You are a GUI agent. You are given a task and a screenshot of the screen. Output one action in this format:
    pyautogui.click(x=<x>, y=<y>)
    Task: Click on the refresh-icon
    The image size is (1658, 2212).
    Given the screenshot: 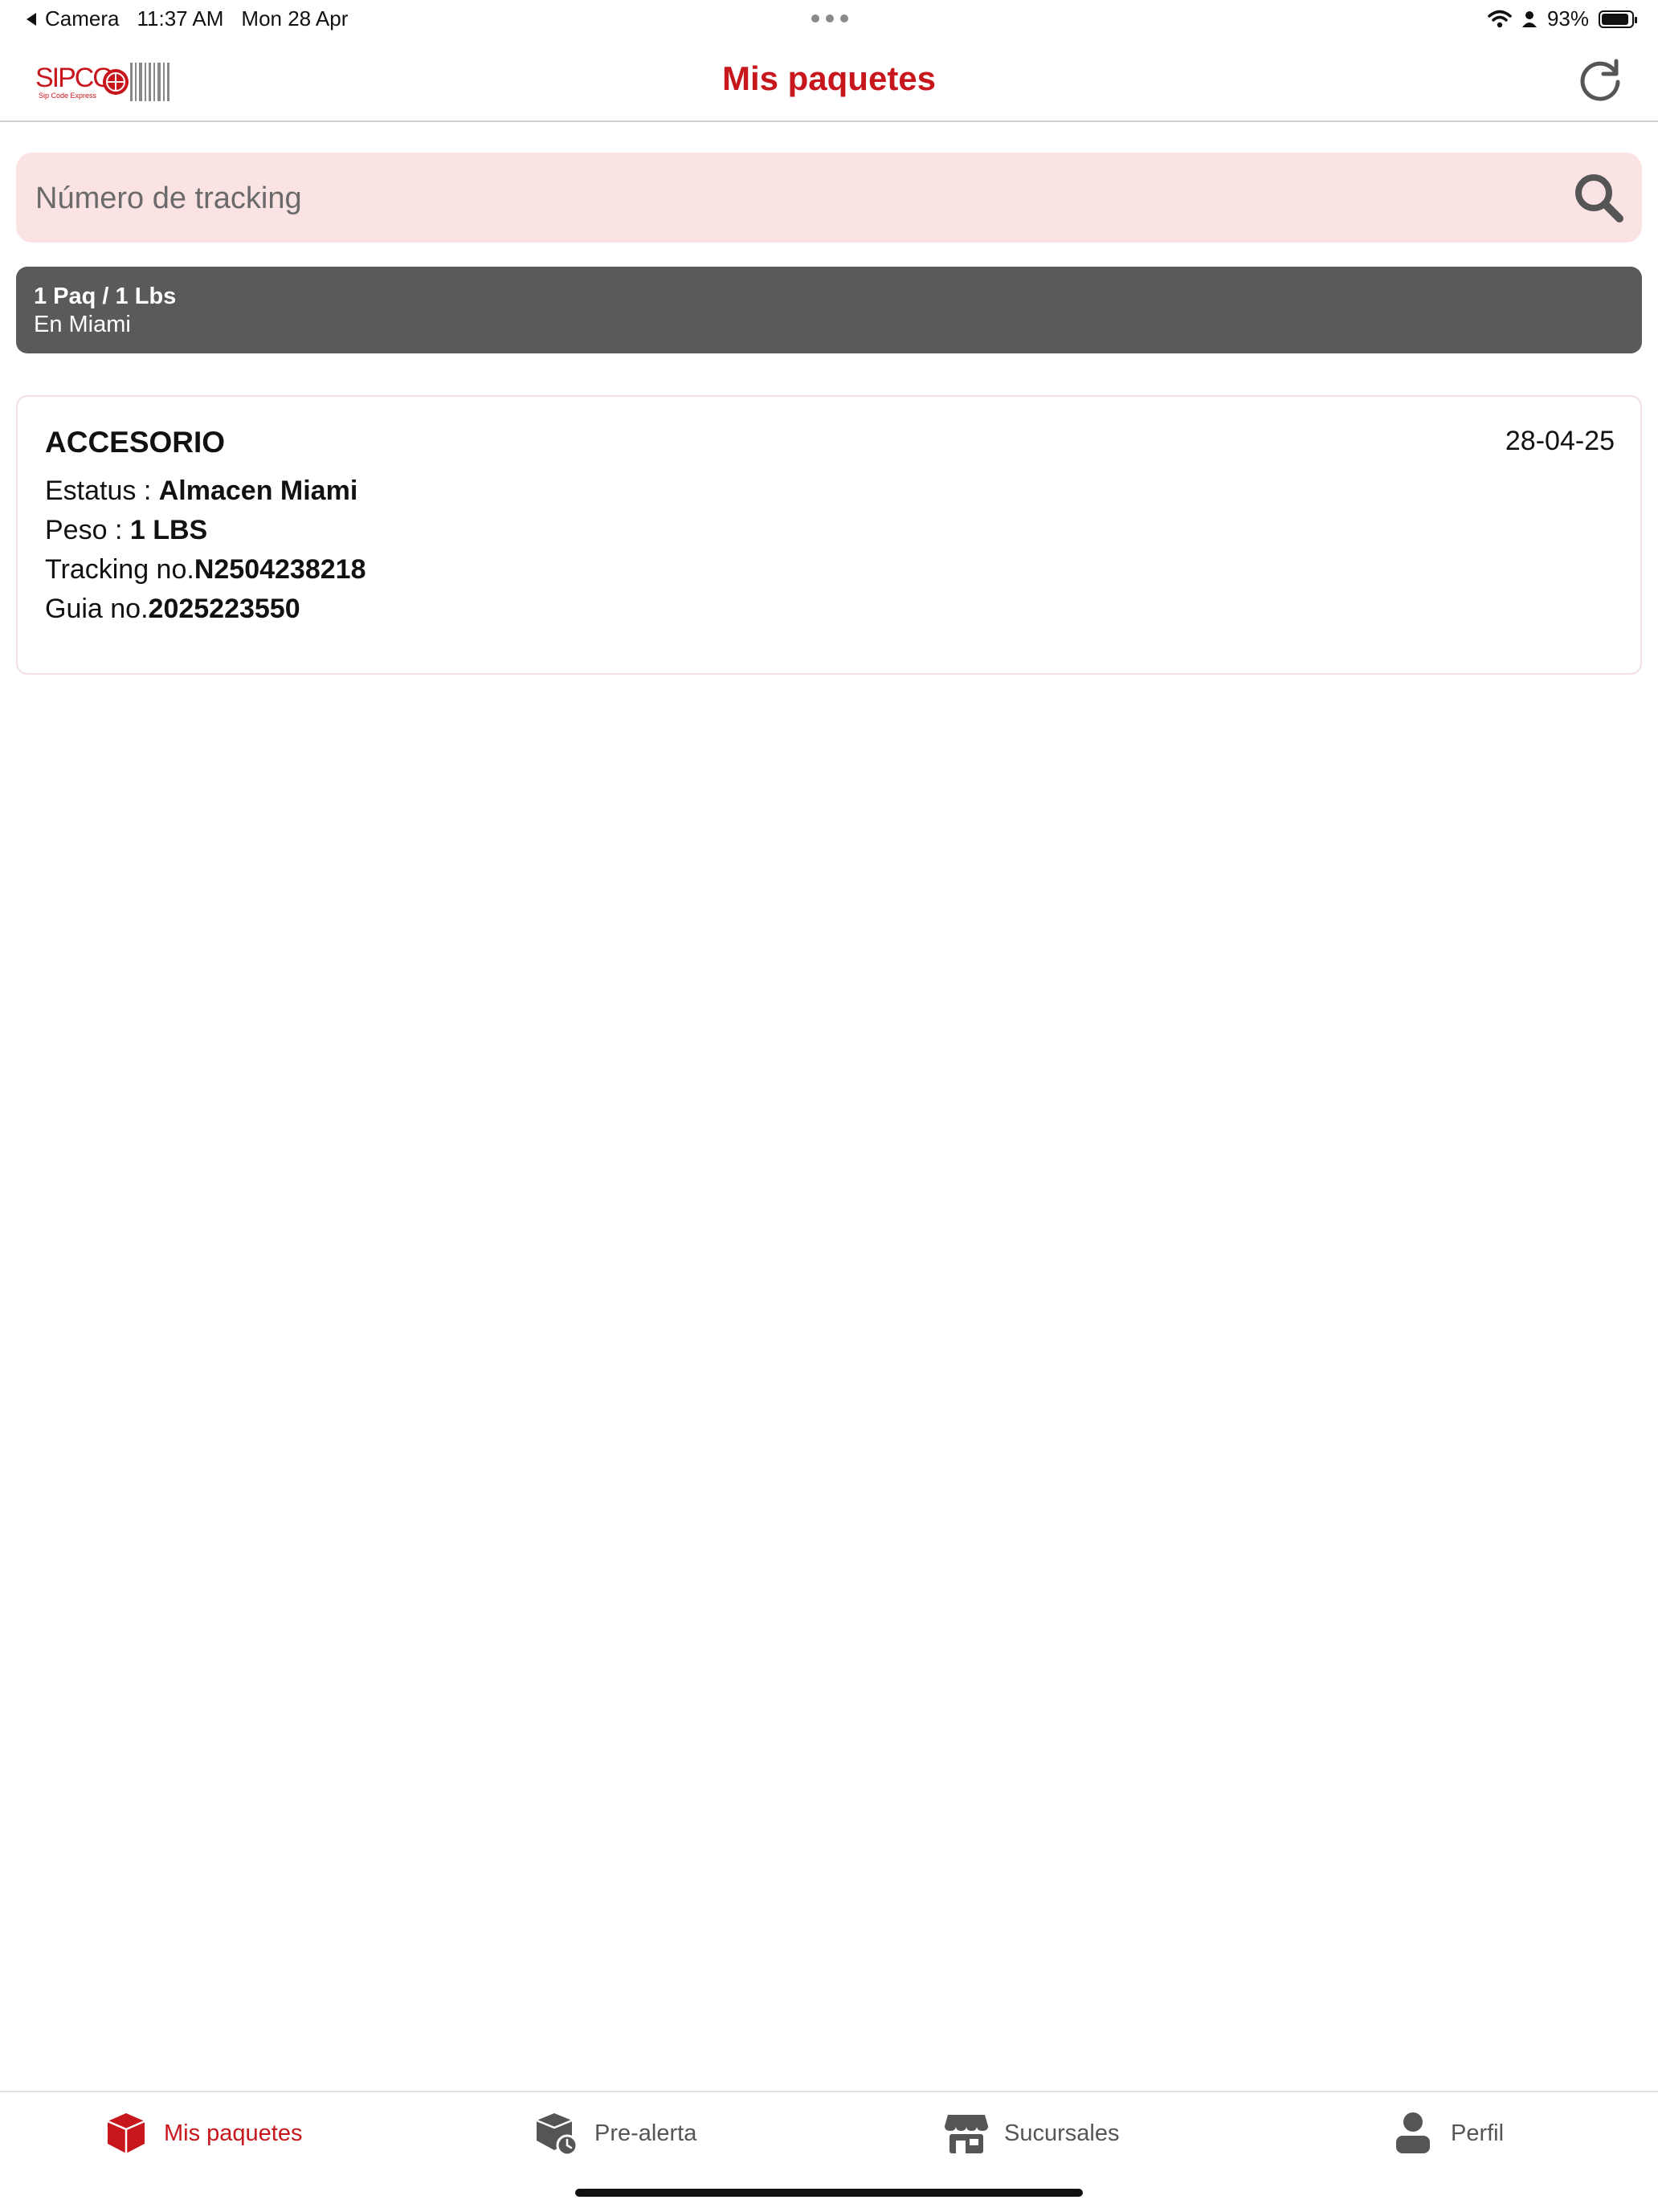 What is the action you would take?
    pyautogui.click(x=1600, y=80)
    